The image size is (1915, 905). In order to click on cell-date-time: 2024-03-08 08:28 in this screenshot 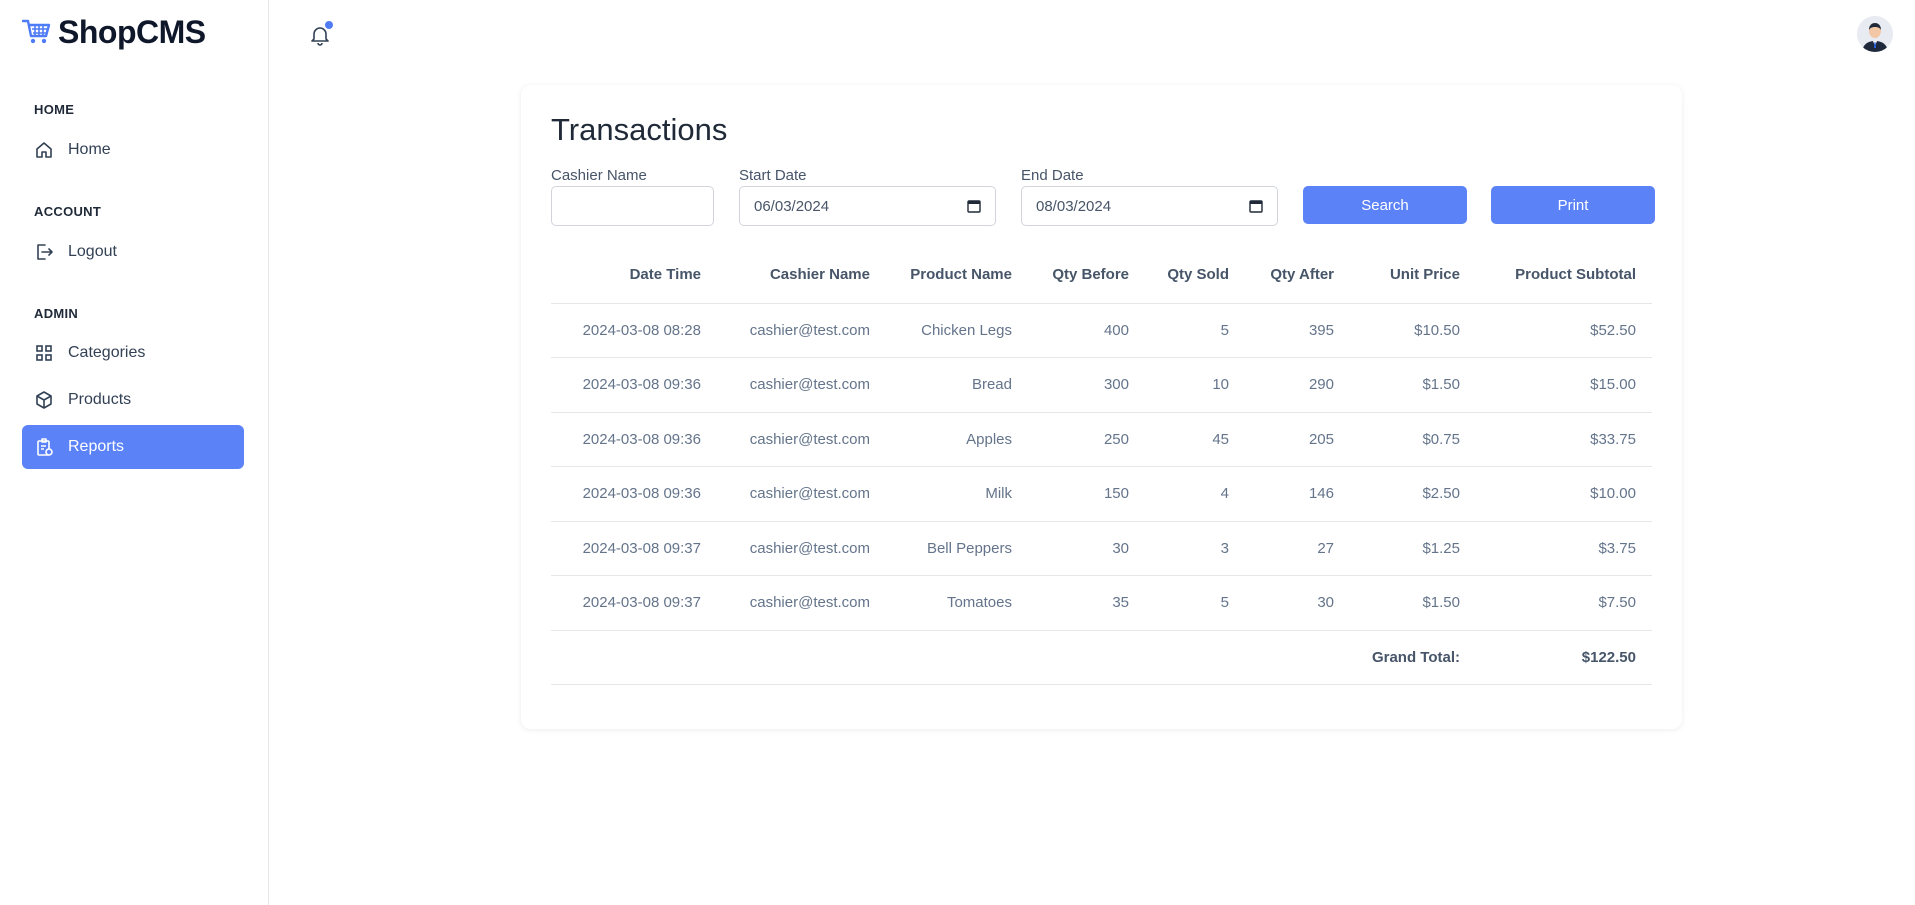, I will do `click(634, 330)`.